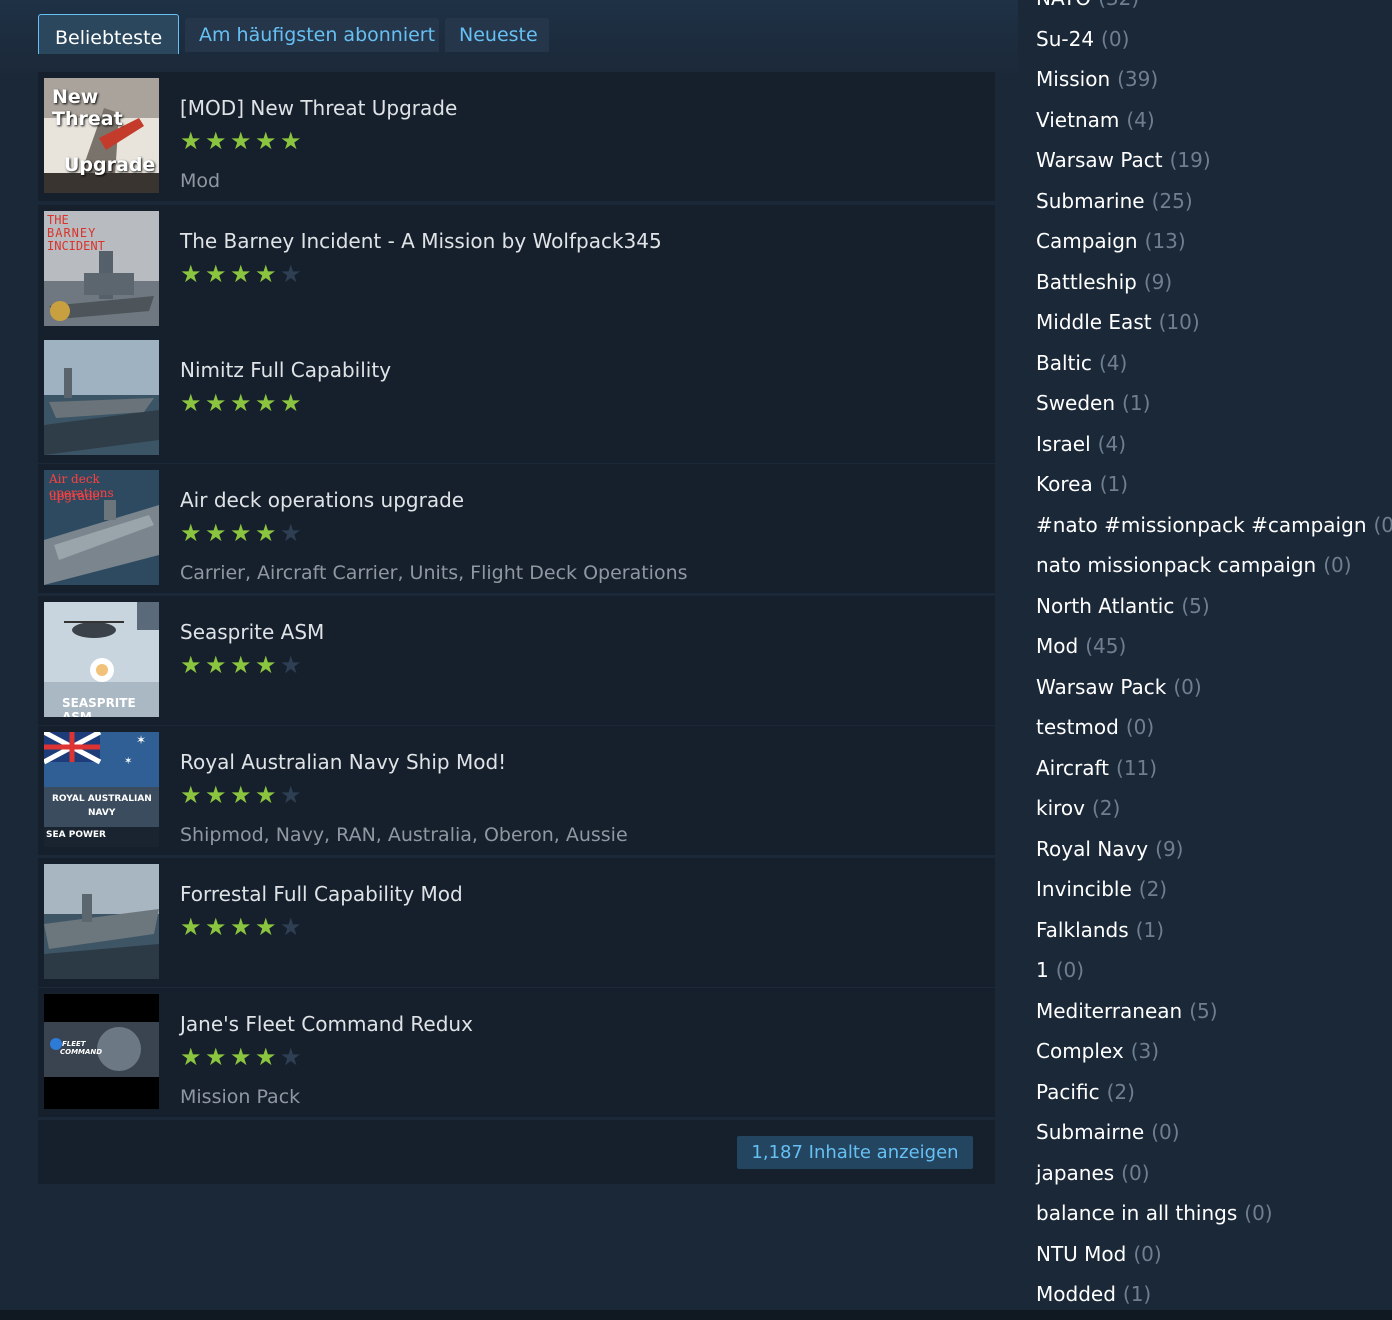  What do you see at coordinates (497, 35) in the screenshot?
I see `tab-neueste: Neueste` at bounding box center [497, 35].